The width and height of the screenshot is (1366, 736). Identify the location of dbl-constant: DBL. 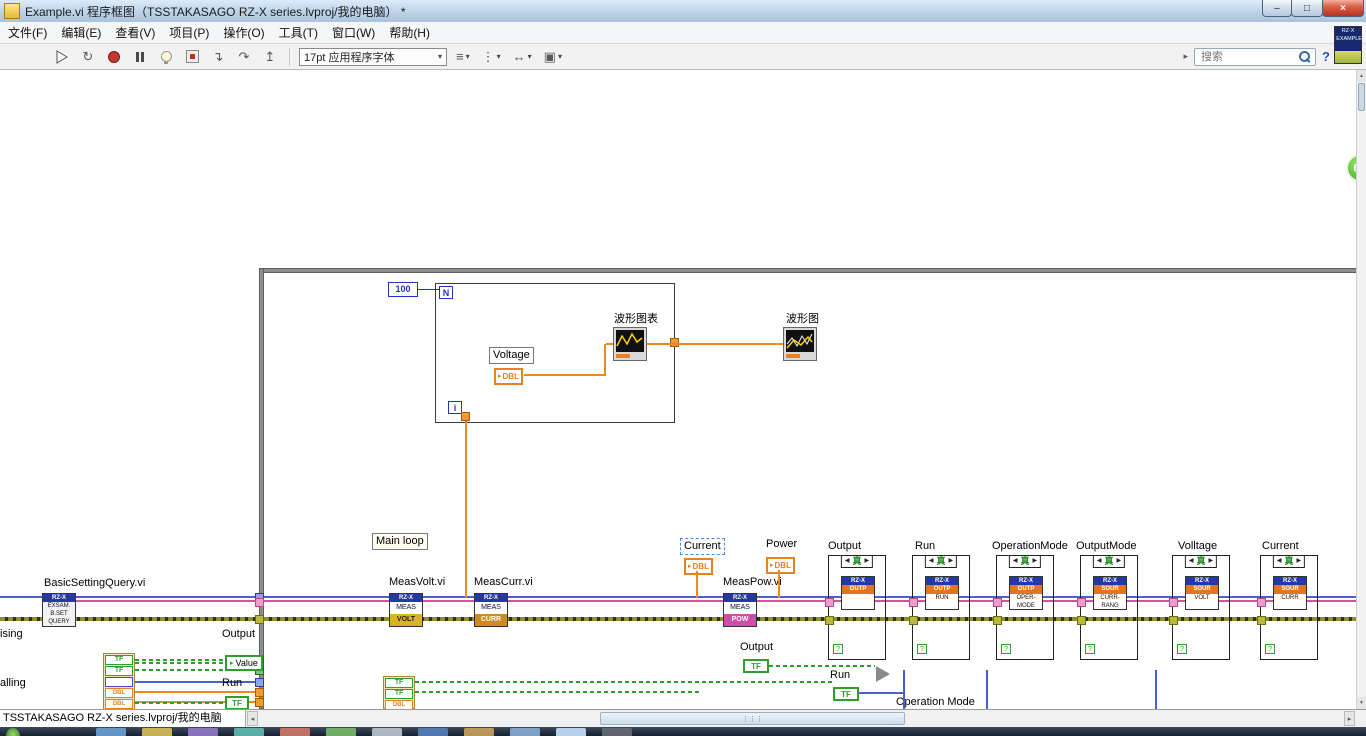
(119, 704).